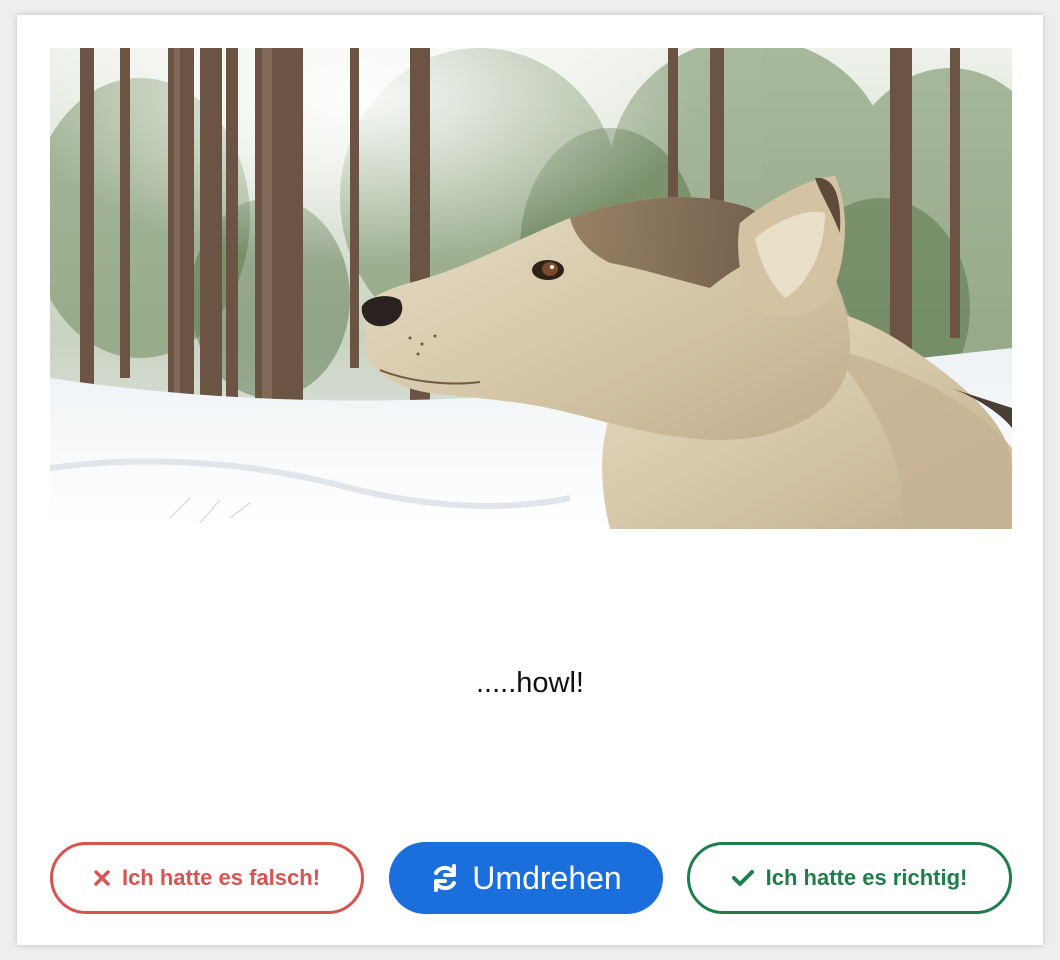 Image resolution: width=1060 pixels, height=960 pixels. I want to click on x-icon, so click(102, 878).